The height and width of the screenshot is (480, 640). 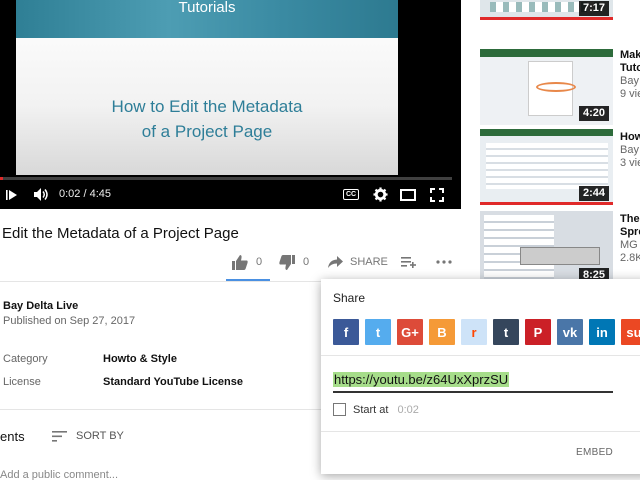 I want to click on thumbnail-highlight, so click(x=556, y=87).